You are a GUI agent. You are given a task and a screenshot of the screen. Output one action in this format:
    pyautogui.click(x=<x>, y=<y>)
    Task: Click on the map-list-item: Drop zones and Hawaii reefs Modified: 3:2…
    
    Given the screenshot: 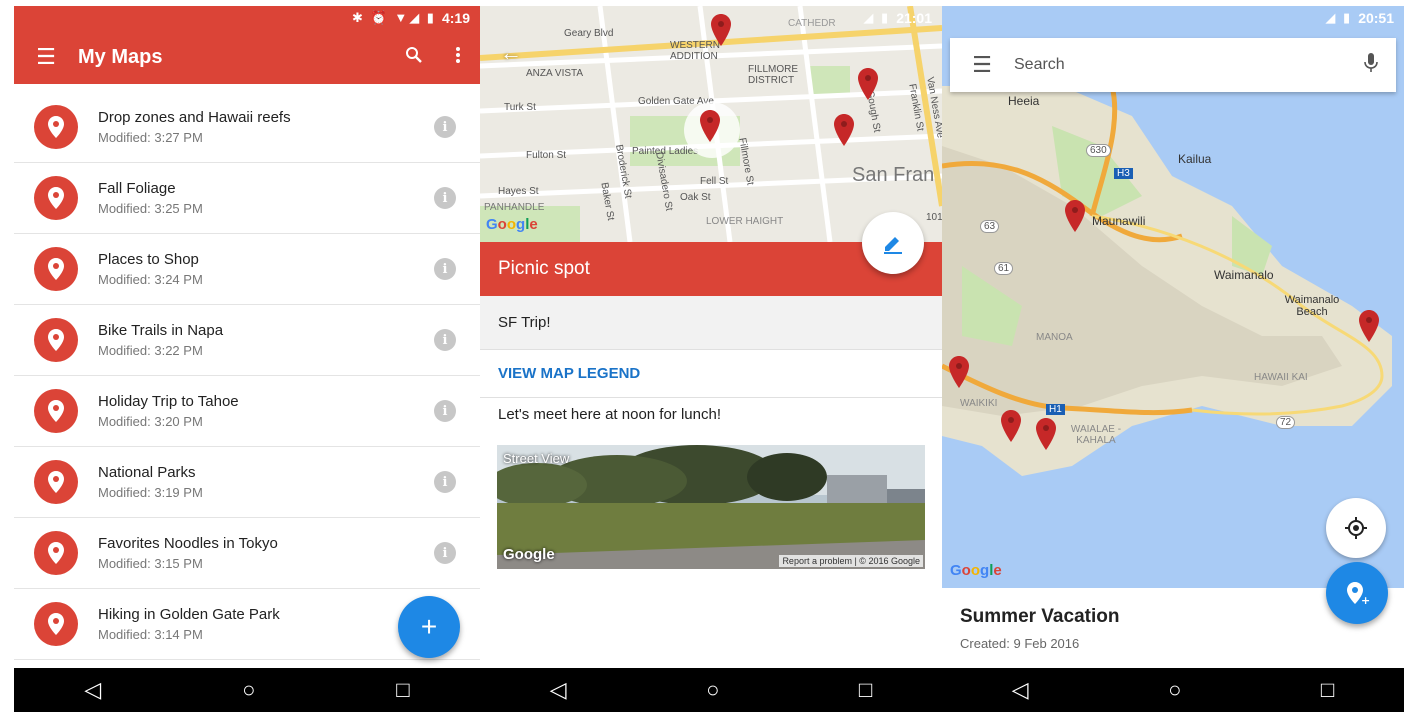 What is the action you would take?
    pyautogui.click(x=247, y=127)
    